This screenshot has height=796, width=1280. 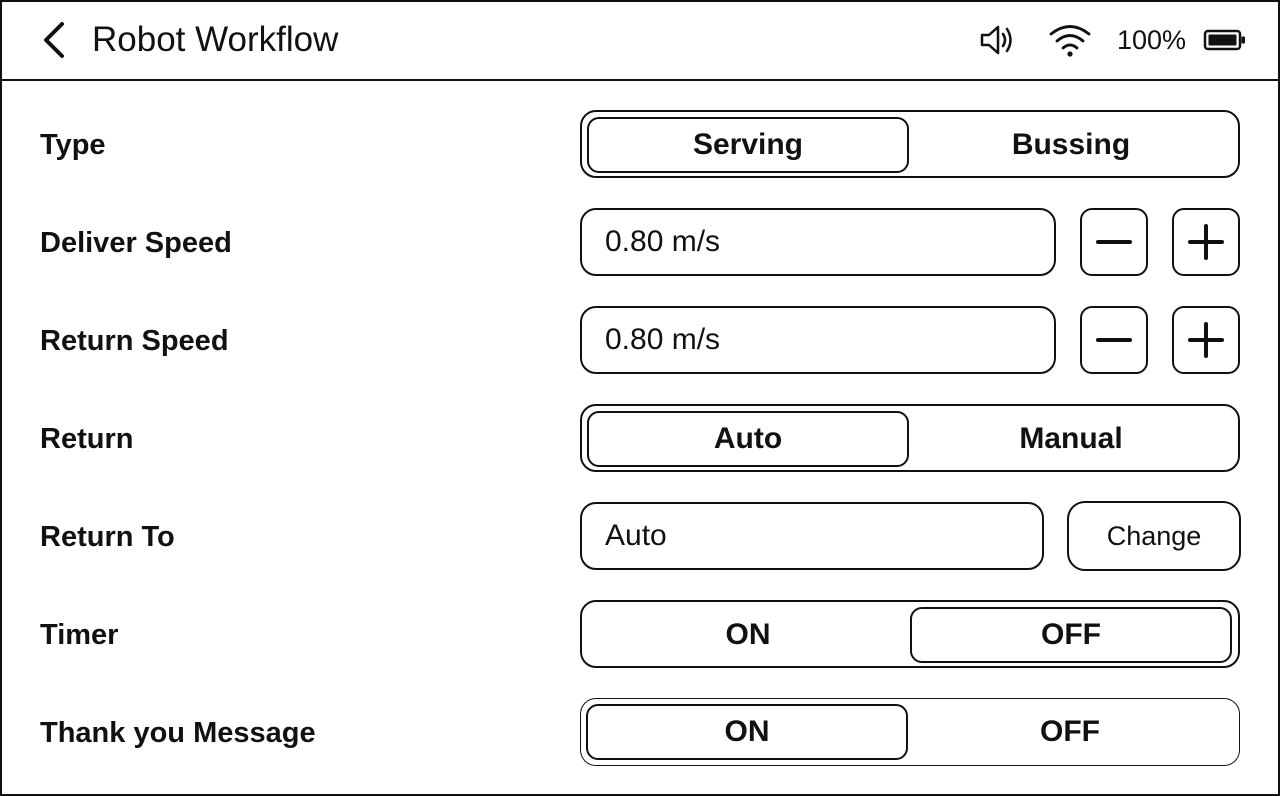 I want to click on timer-toggle: ON OFF, so click(x=910, y=634).